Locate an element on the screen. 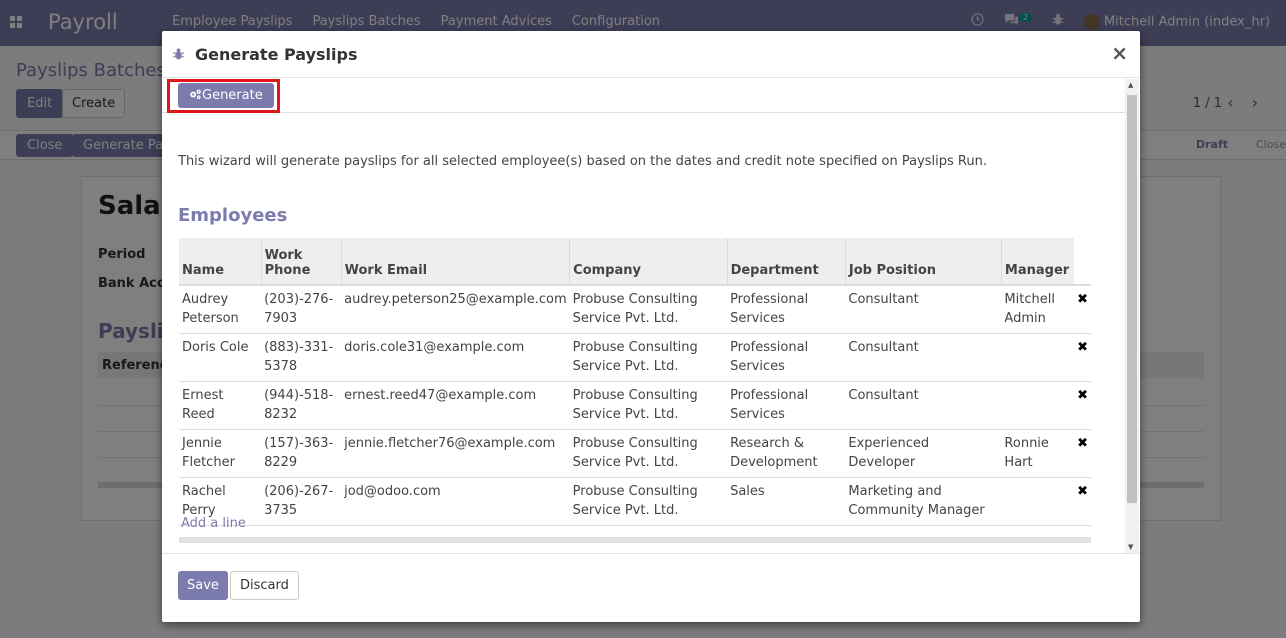 The width and height of the screenshot is (1286, 638). modal-title: Generate Payslips is located at coordinates (276, 54).